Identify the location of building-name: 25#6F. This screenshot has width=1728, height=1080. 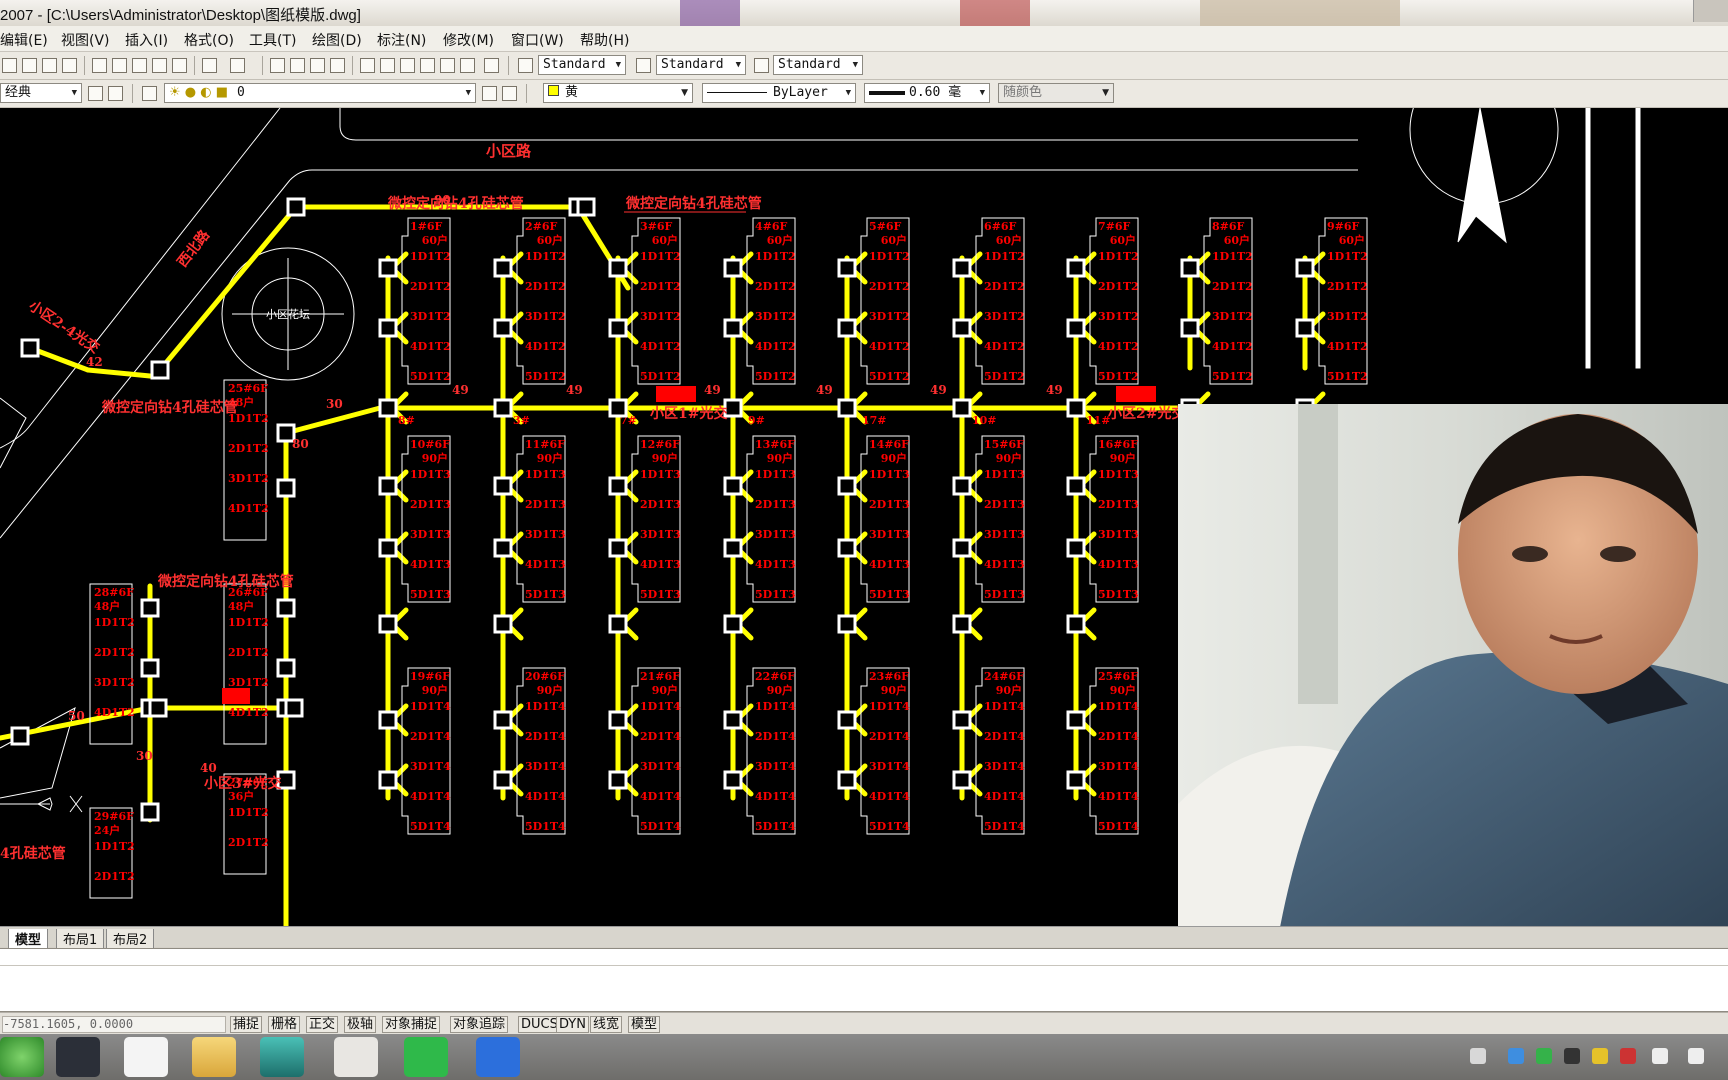
(248, 388).